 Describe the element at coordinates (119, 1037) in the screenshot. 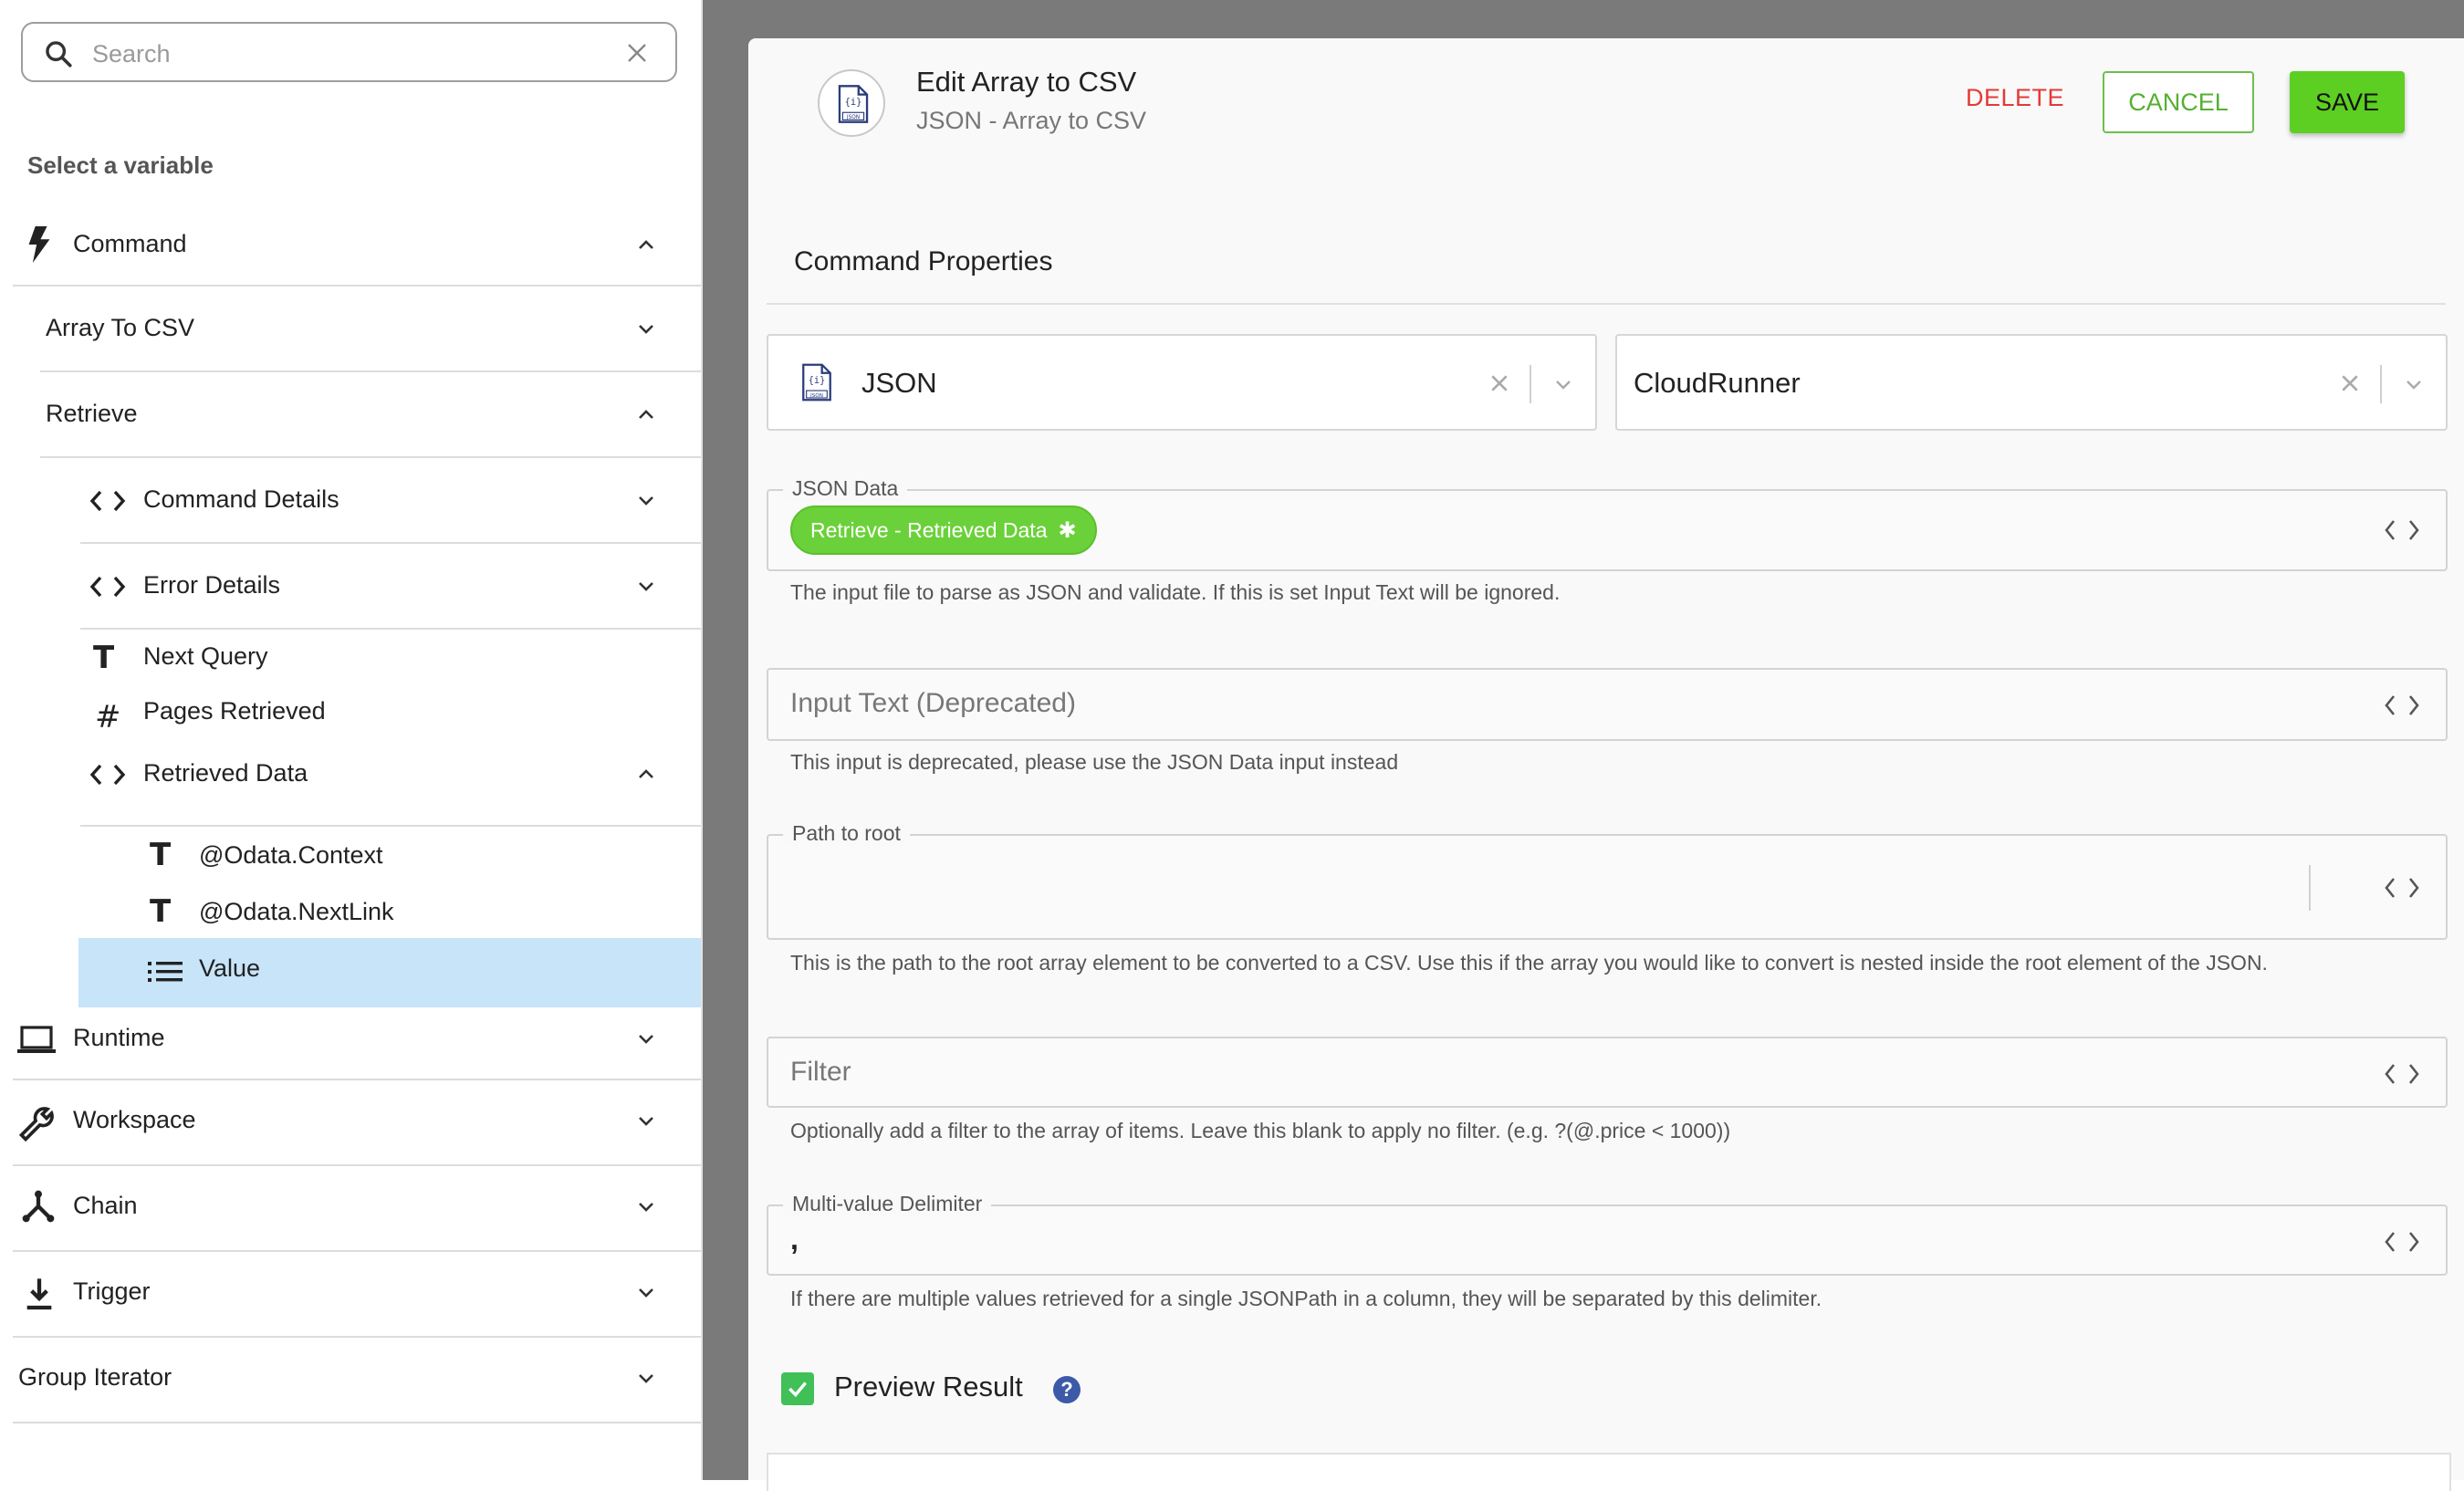

I see `tree-item-label: Runtime` at that location.